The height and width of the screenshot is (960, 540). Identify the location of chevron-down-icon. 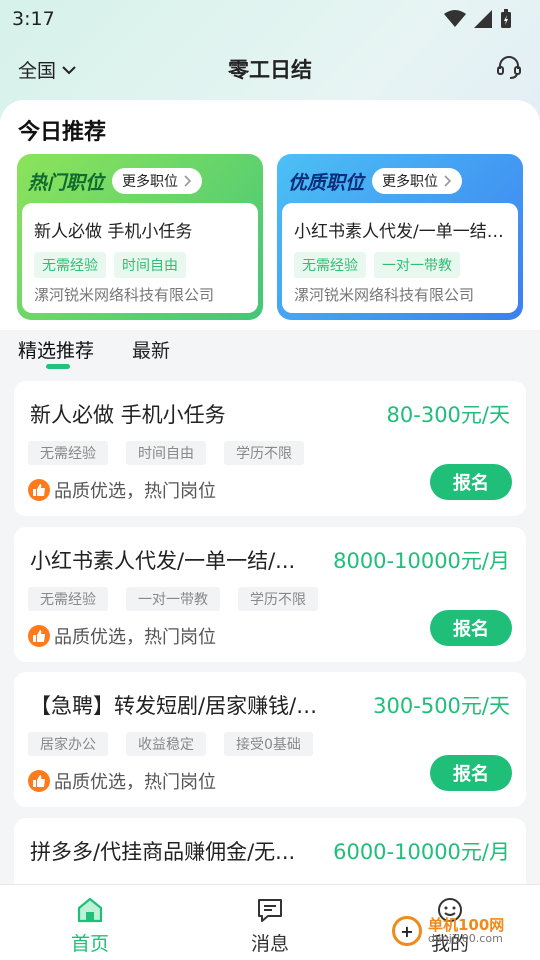
(69, 69).